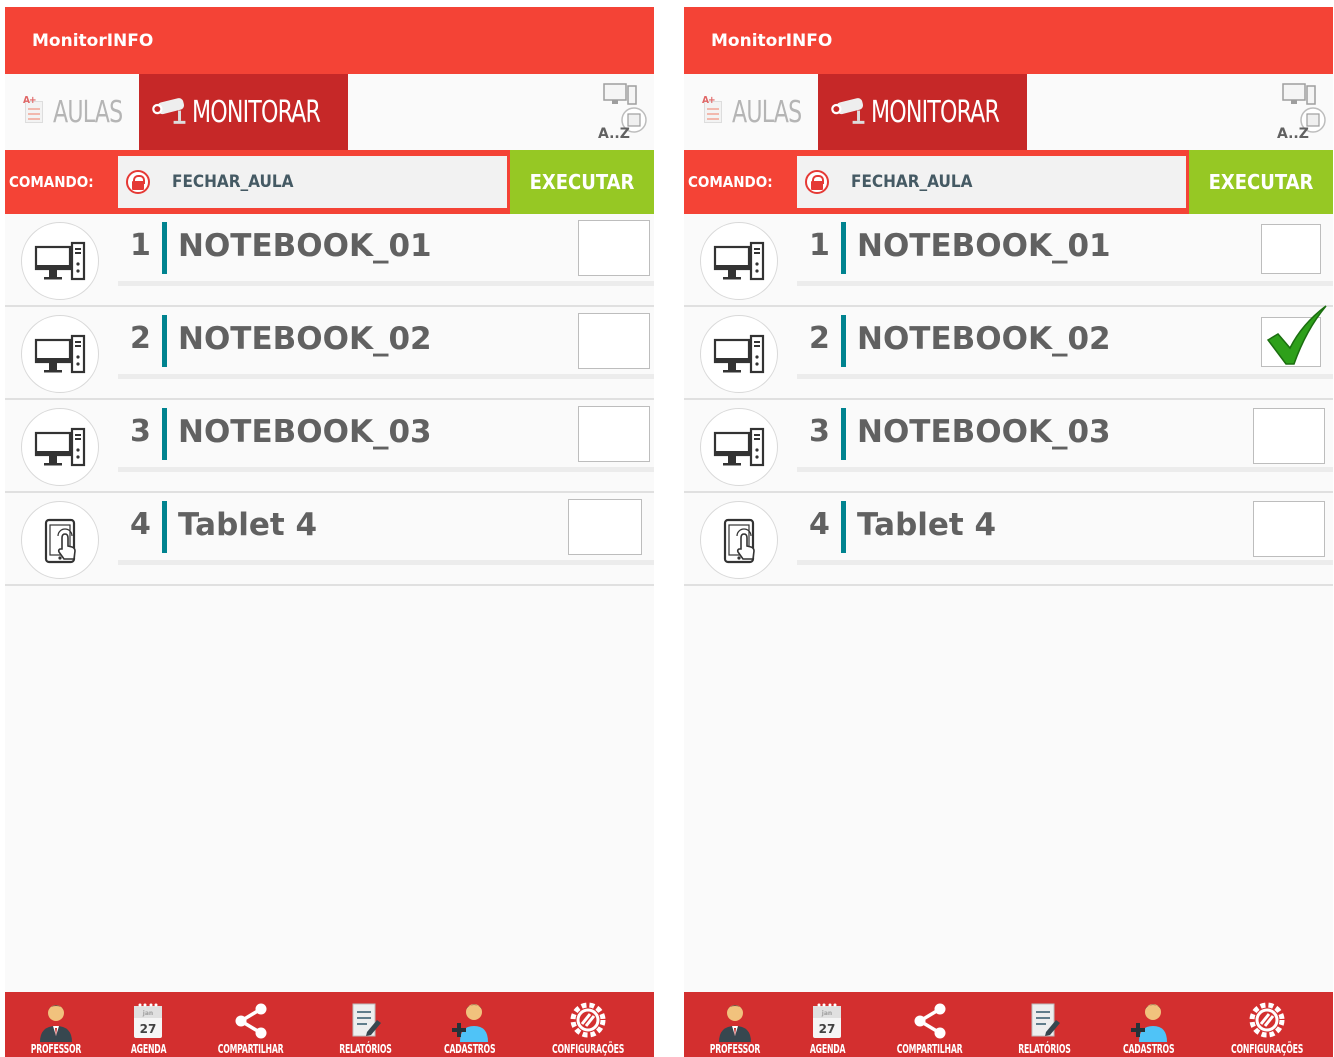 Image resolution: width=1334 pixels, height=1057 pixels. Describe the element at coordinates (935, 112) in the screenshot. I see `tab-monitorar-label: MONITORAR` at that location.